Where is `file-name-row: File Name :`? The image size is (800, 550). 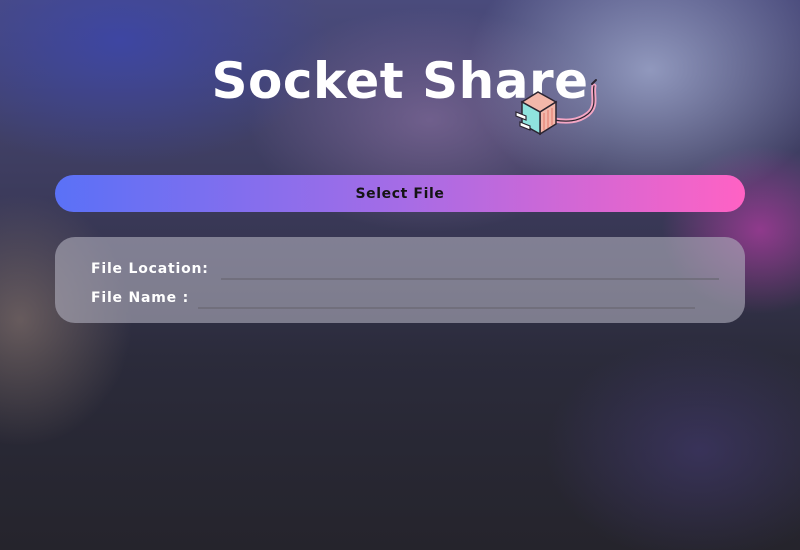 file-name-row: File Name : is located at coordinates (393, 298).